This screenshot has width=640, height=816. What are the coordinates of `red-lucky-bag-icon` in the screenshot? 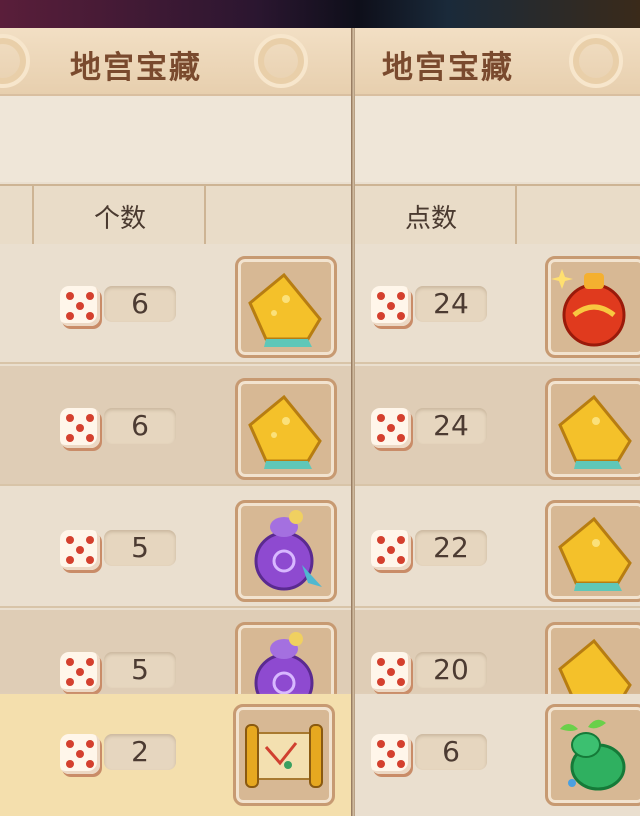 It's located at (592, 307).